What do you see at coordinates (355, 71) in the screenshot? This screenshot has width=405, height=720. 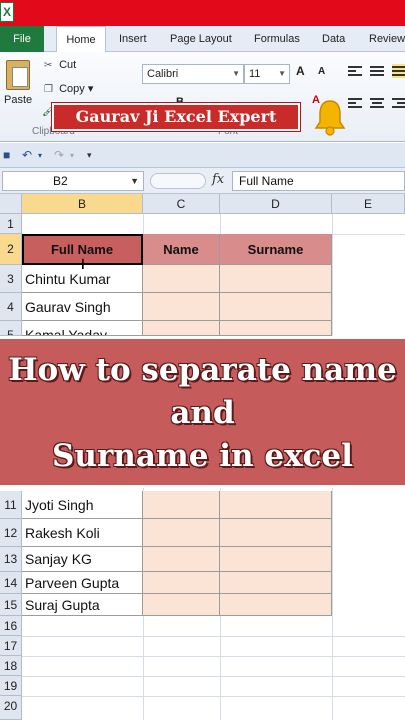 I see `align-top-icon` at bounding box center [355, 71].